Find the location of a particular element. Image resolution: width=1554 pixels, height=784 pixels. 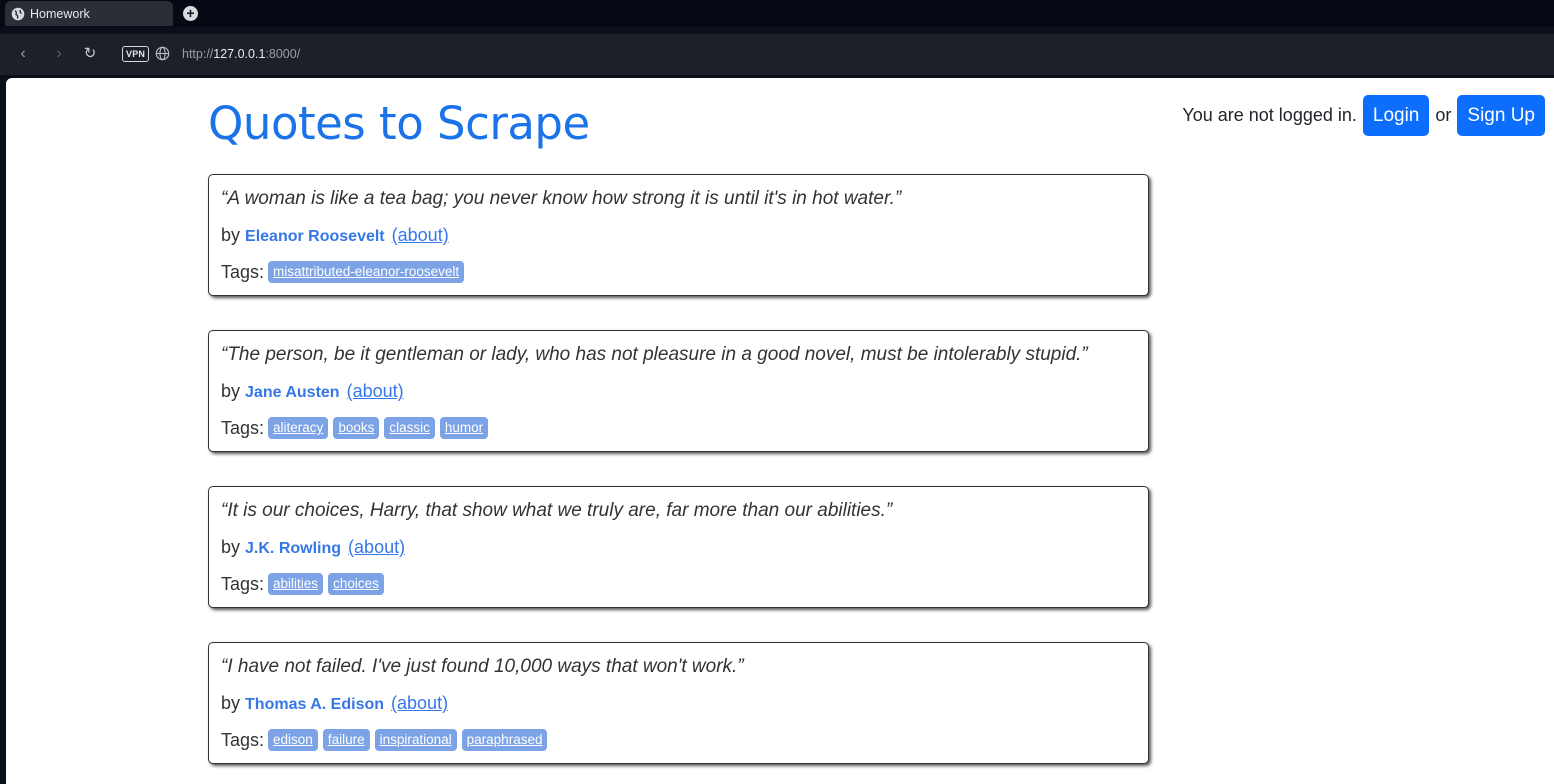

quote-byline: by Jane Austen (about) is located at coordinates (312, 391).